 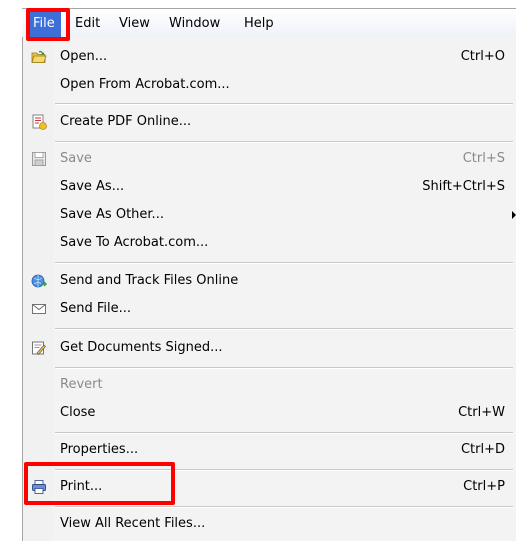 I want to click on sign-document-icon, so click(x=39, y=348).